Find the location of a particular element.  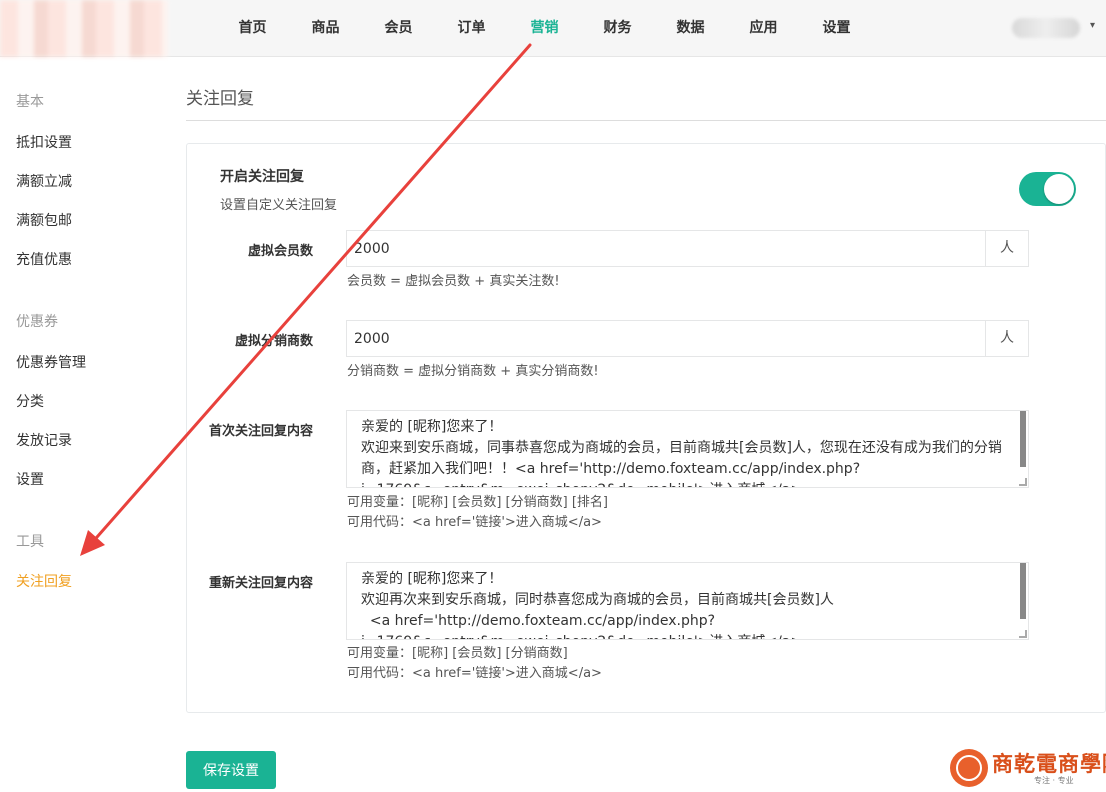

sidebar-item-category: 分类 is located at coordinates (30, 401).